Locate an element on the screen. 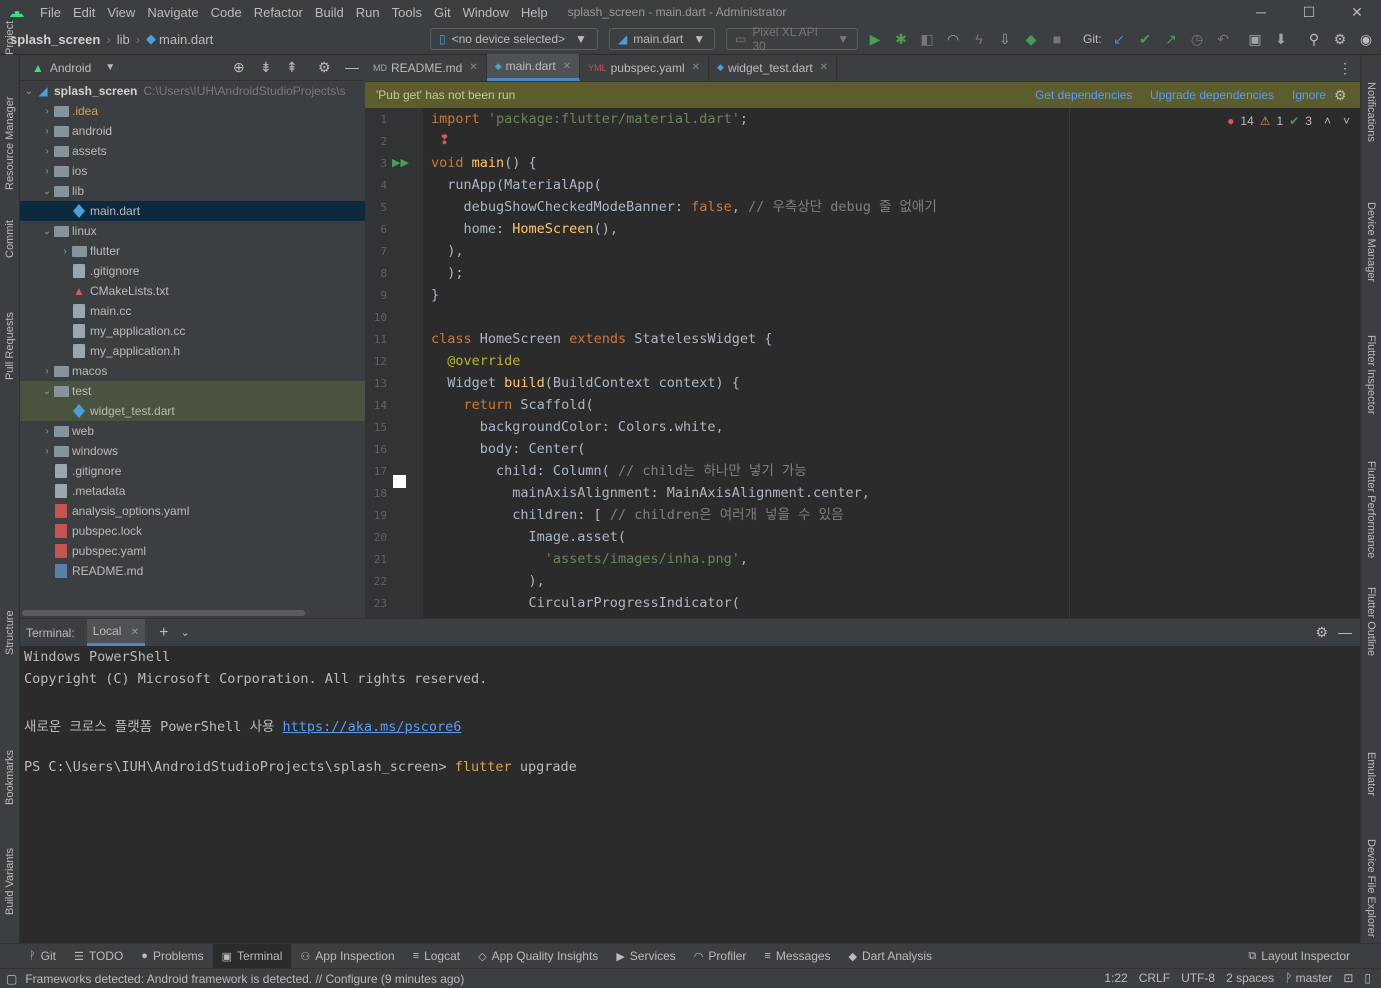  tree-item: › windows is located at coordinates (192, 451).